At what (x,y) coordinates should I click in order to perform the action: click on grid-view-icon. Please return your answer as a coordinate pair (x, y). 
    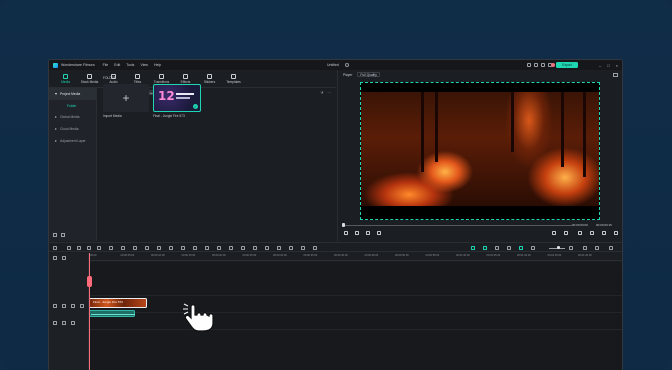
    Looking at the image, I should click on (597, 247).